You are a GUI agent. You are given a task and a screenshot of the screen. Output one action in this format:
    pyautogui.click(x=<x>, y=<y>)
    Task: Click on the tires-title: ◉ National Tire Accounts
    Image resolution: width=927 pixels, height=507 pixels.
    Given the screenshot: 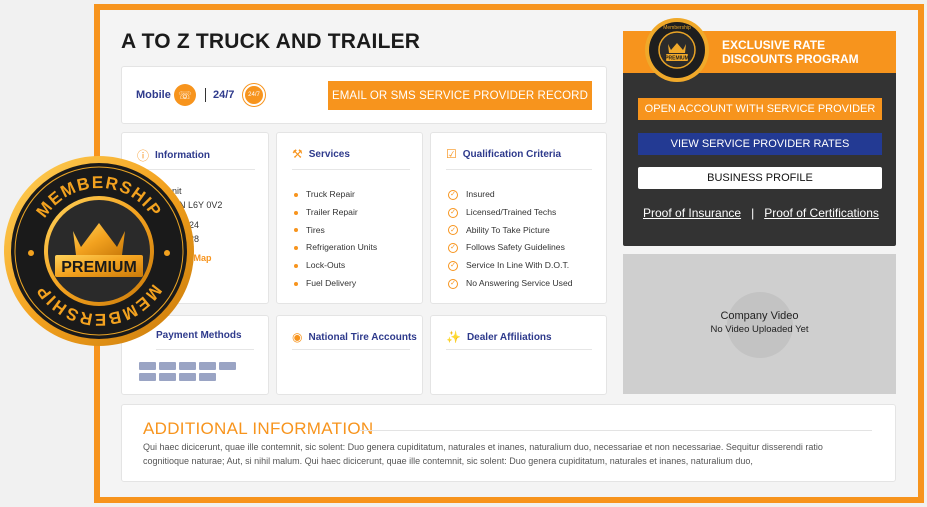 What is the action you would take?
    pyautogui.click(x=354, y=337)
    